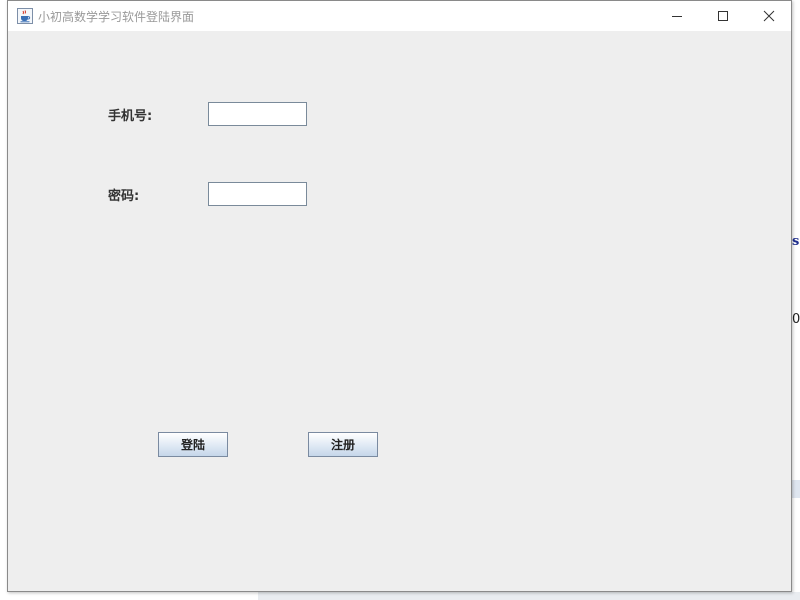 This screenshot has width=800, height=600. I want to click on maximize-button, so click(723, 16).